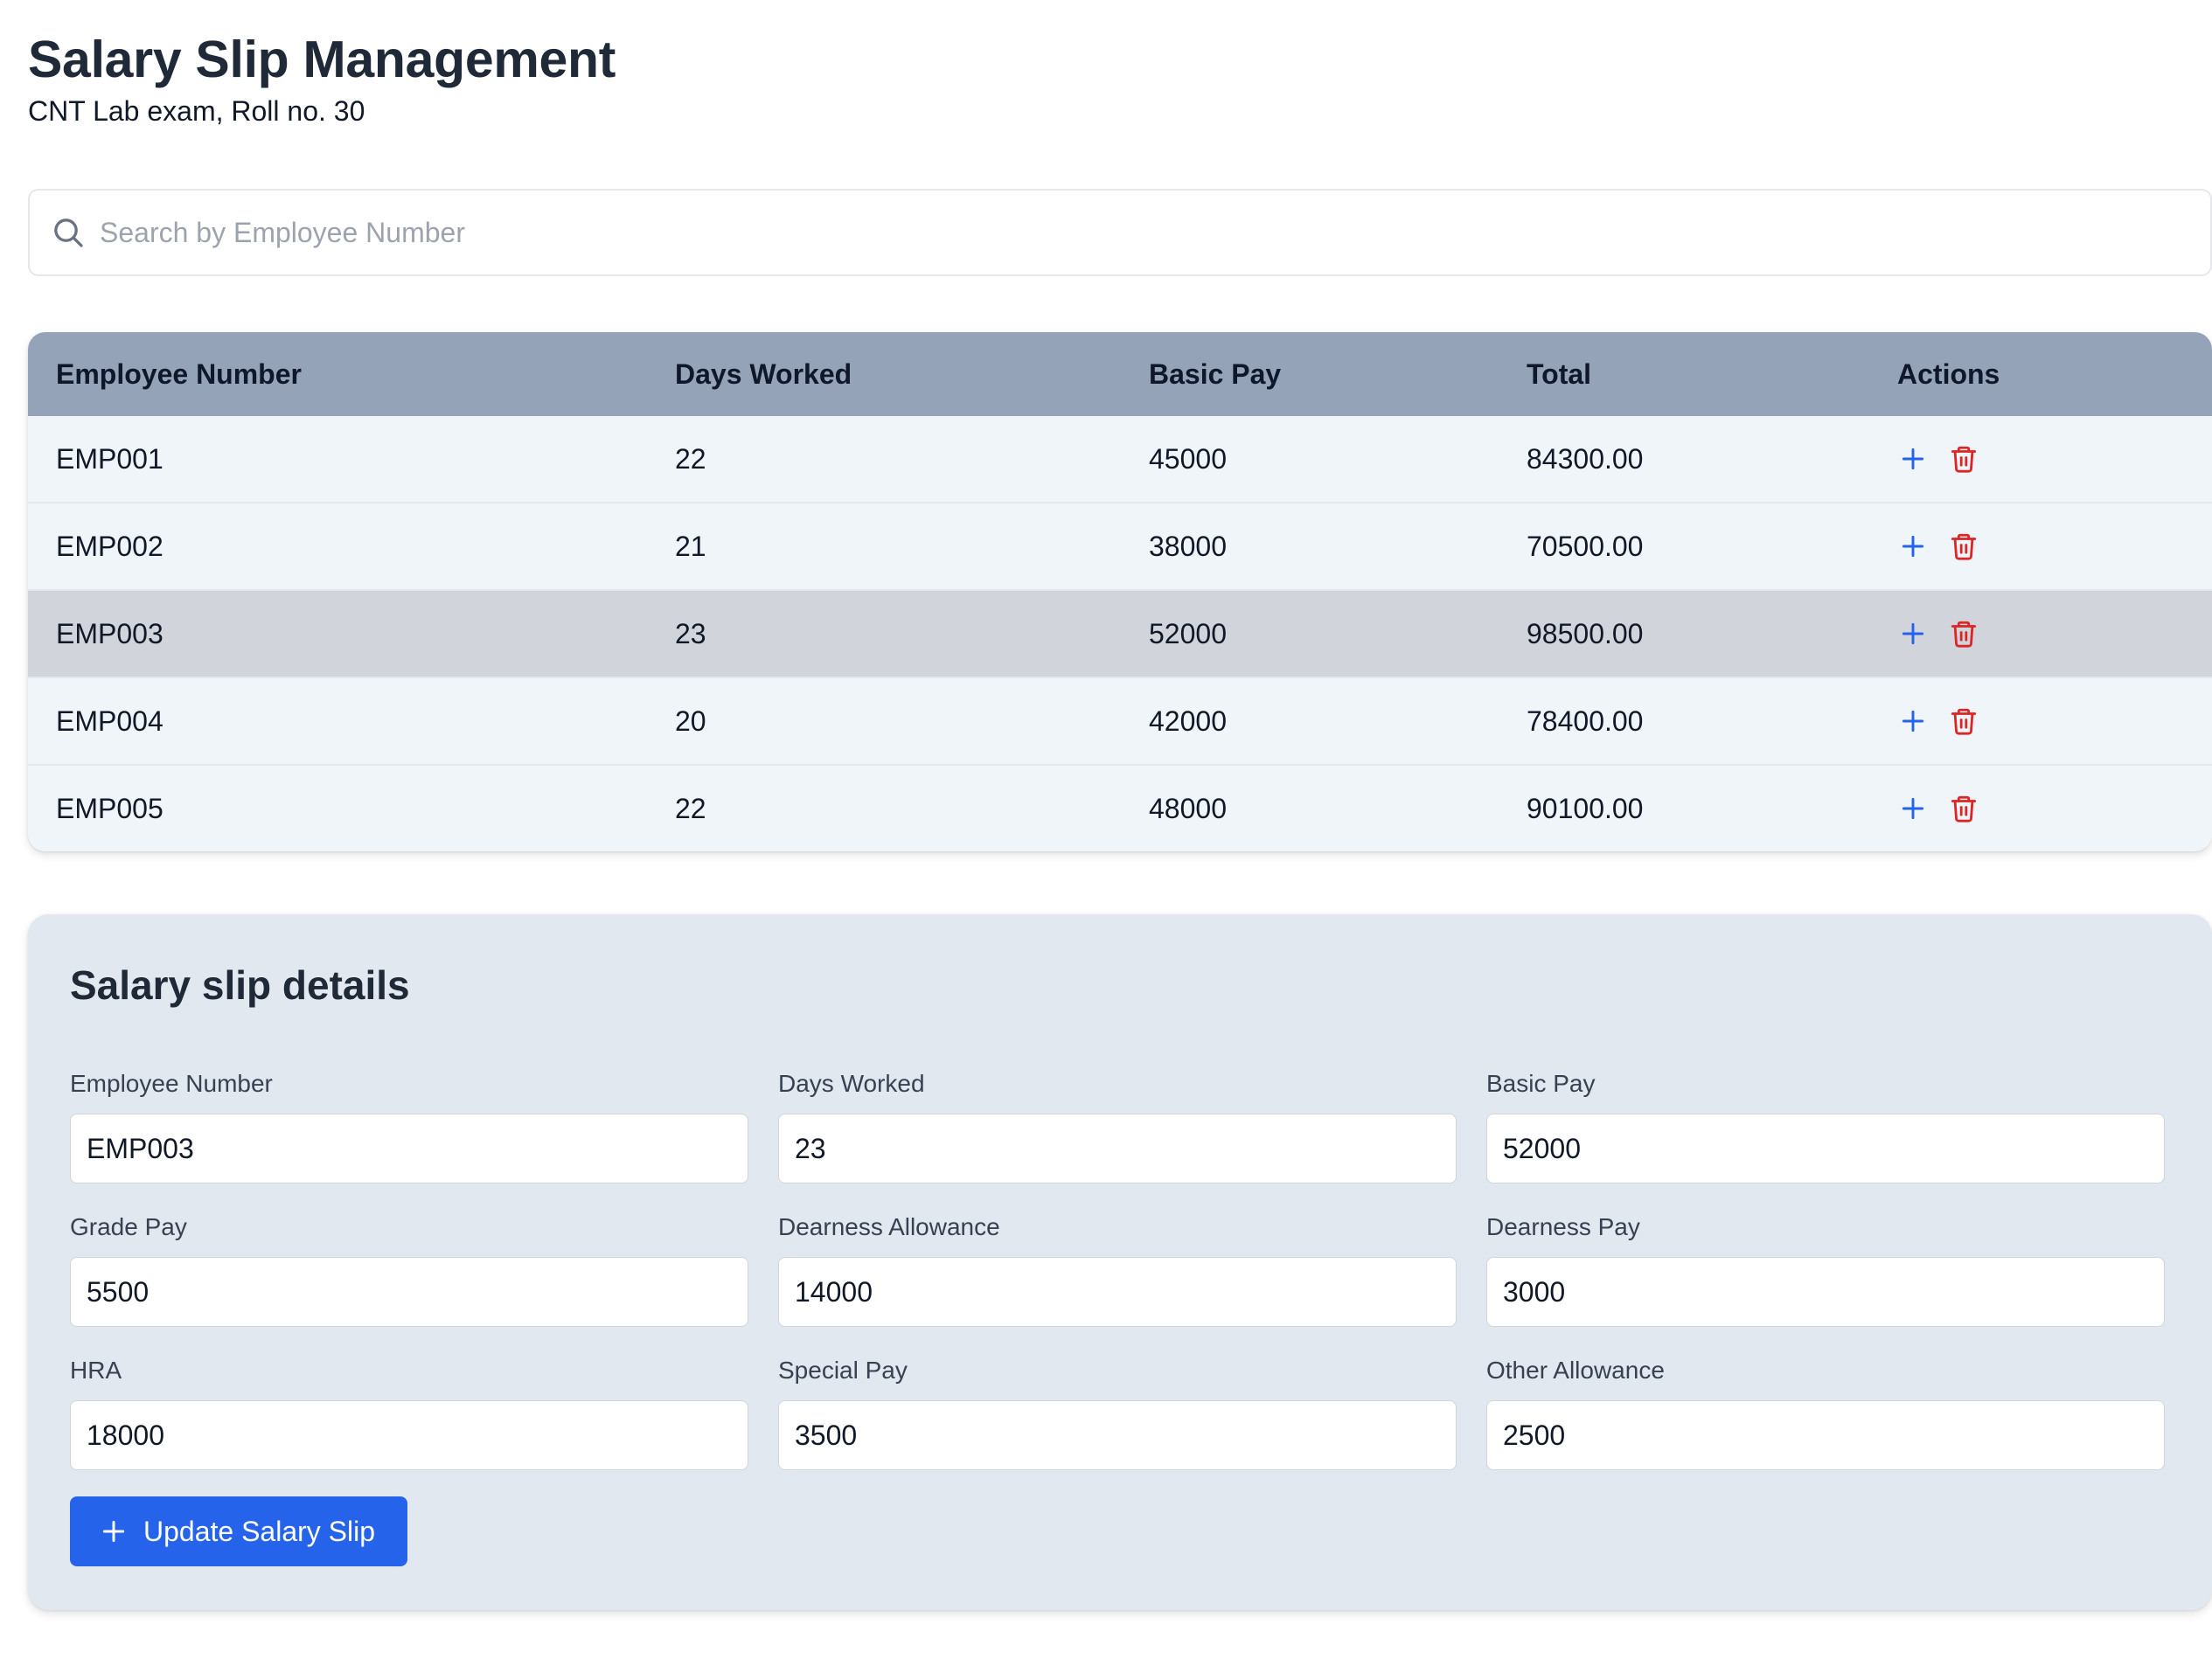 The image size is (2212, 1666). I want to click on field-label: HRA, so click(96, 1370).